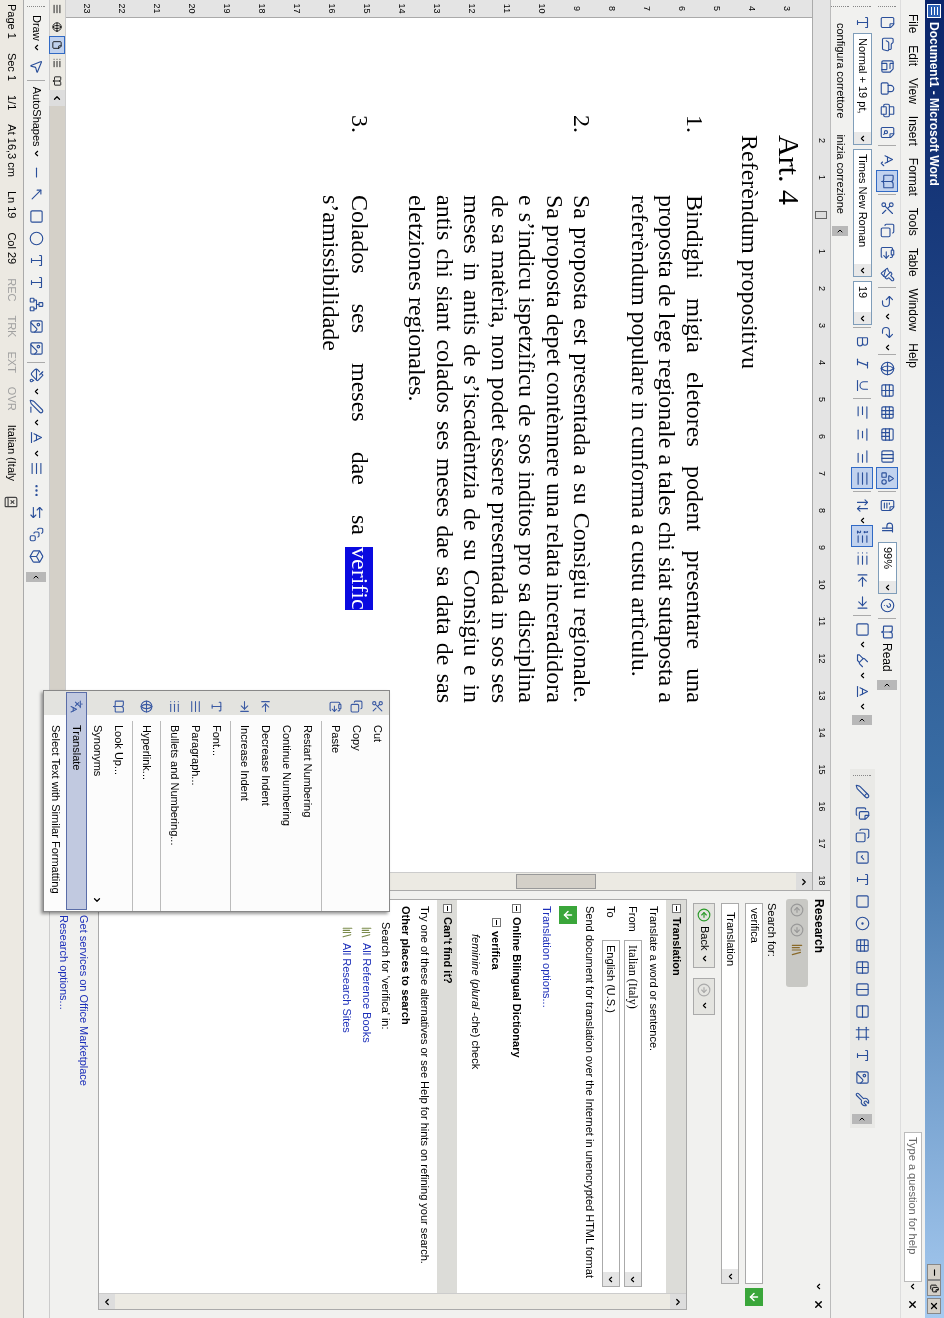 Image resolution: width=944 pixels, height=1318 pixels. What do you see at coordinates (754, 1093) in the screenshot?
I see `search-field: verifica` at bounding box center [754, 1093].